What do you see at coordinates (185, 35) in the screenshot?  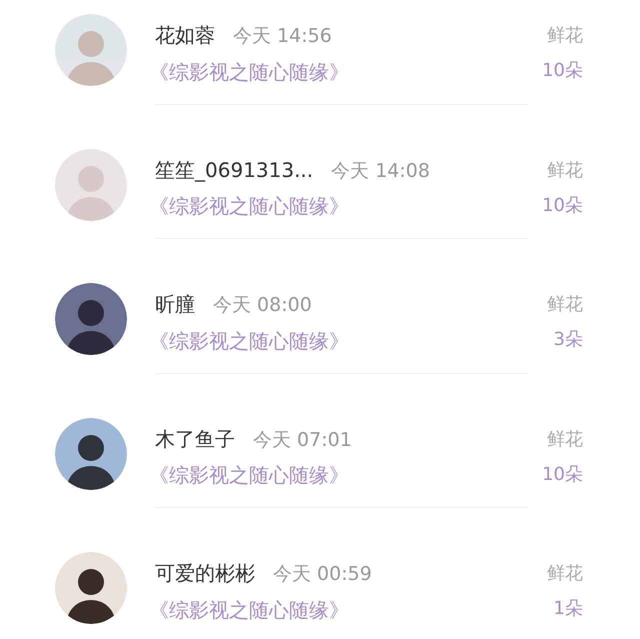 I see `user-name: 花如蓉` at bounding box center [185, 35].